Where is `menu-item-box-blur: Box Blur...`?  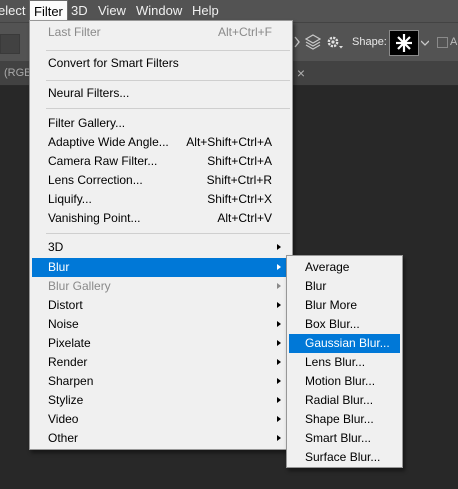
menu-item-box-blur: Box Blur... is located at coordinates (344, 324).